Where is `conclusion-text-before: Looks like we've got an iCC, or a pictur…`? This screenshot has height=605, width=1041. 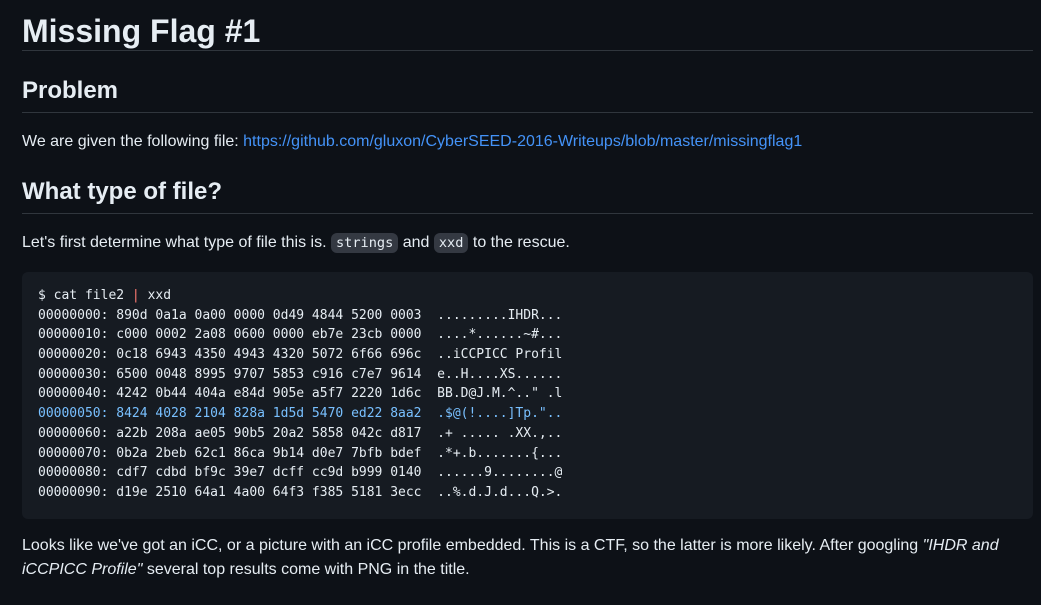 conclusion-text-before: Looks like we've got an iCC, or a pictur… is located at coordinates (472, 545).